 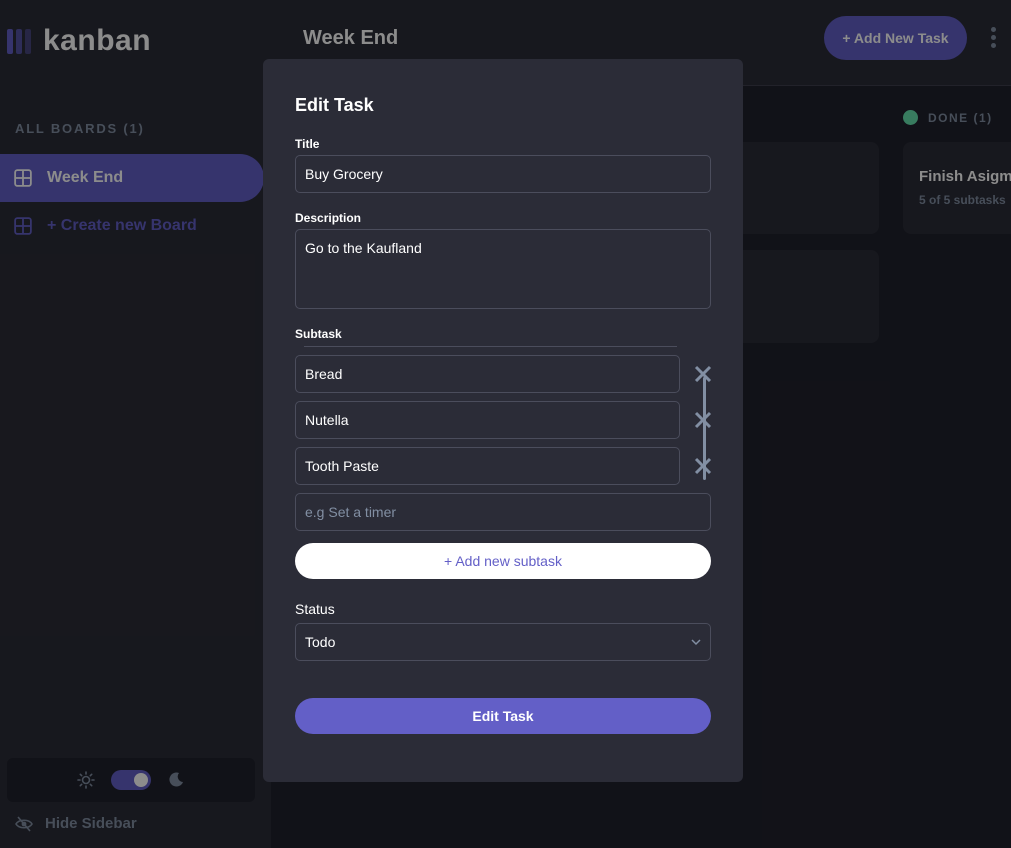 What do you see at coordinates (328, 218) in the screenshot?
I see `description-label: Description` at bounding box center [328, 218].